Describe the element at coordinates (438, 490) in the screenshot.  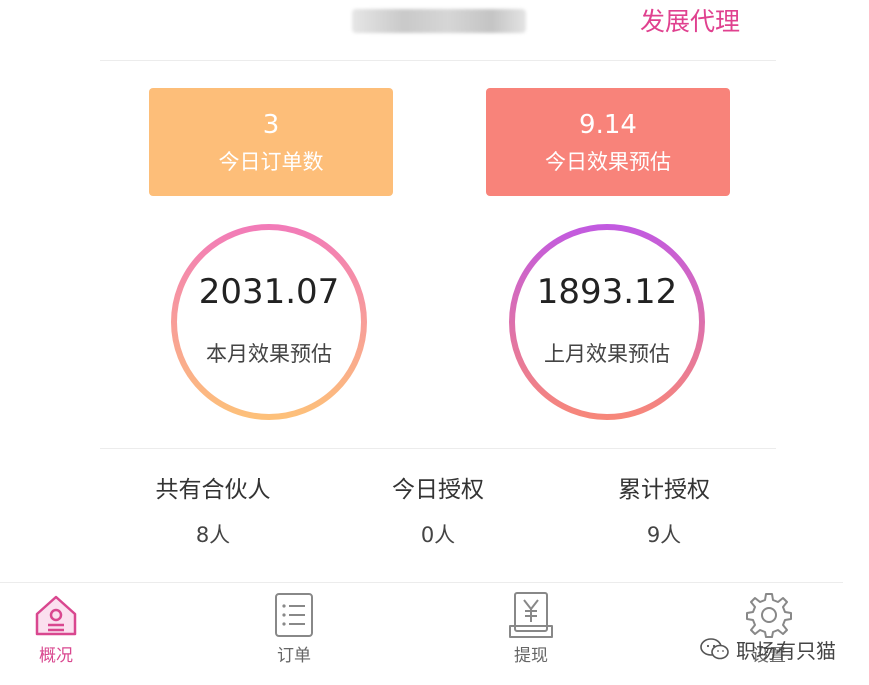
I see `today-auth-title: 今日授权` at that location.